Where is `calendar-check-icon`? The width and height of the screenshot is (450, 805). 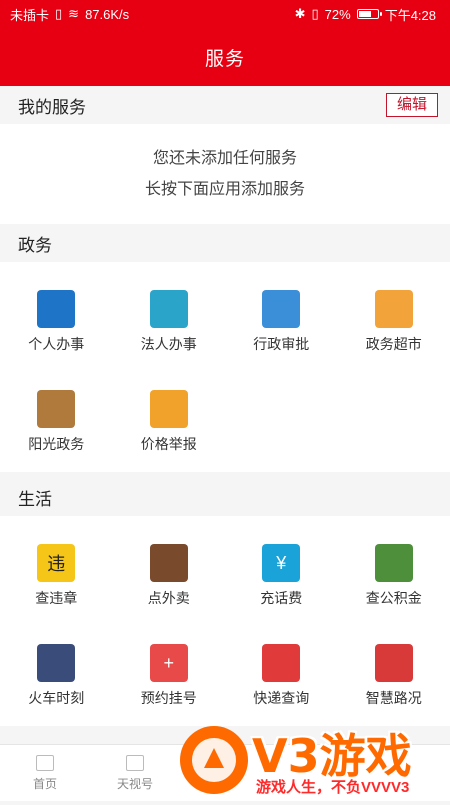 calendar-check-icon is located at coordinates (281, 309).